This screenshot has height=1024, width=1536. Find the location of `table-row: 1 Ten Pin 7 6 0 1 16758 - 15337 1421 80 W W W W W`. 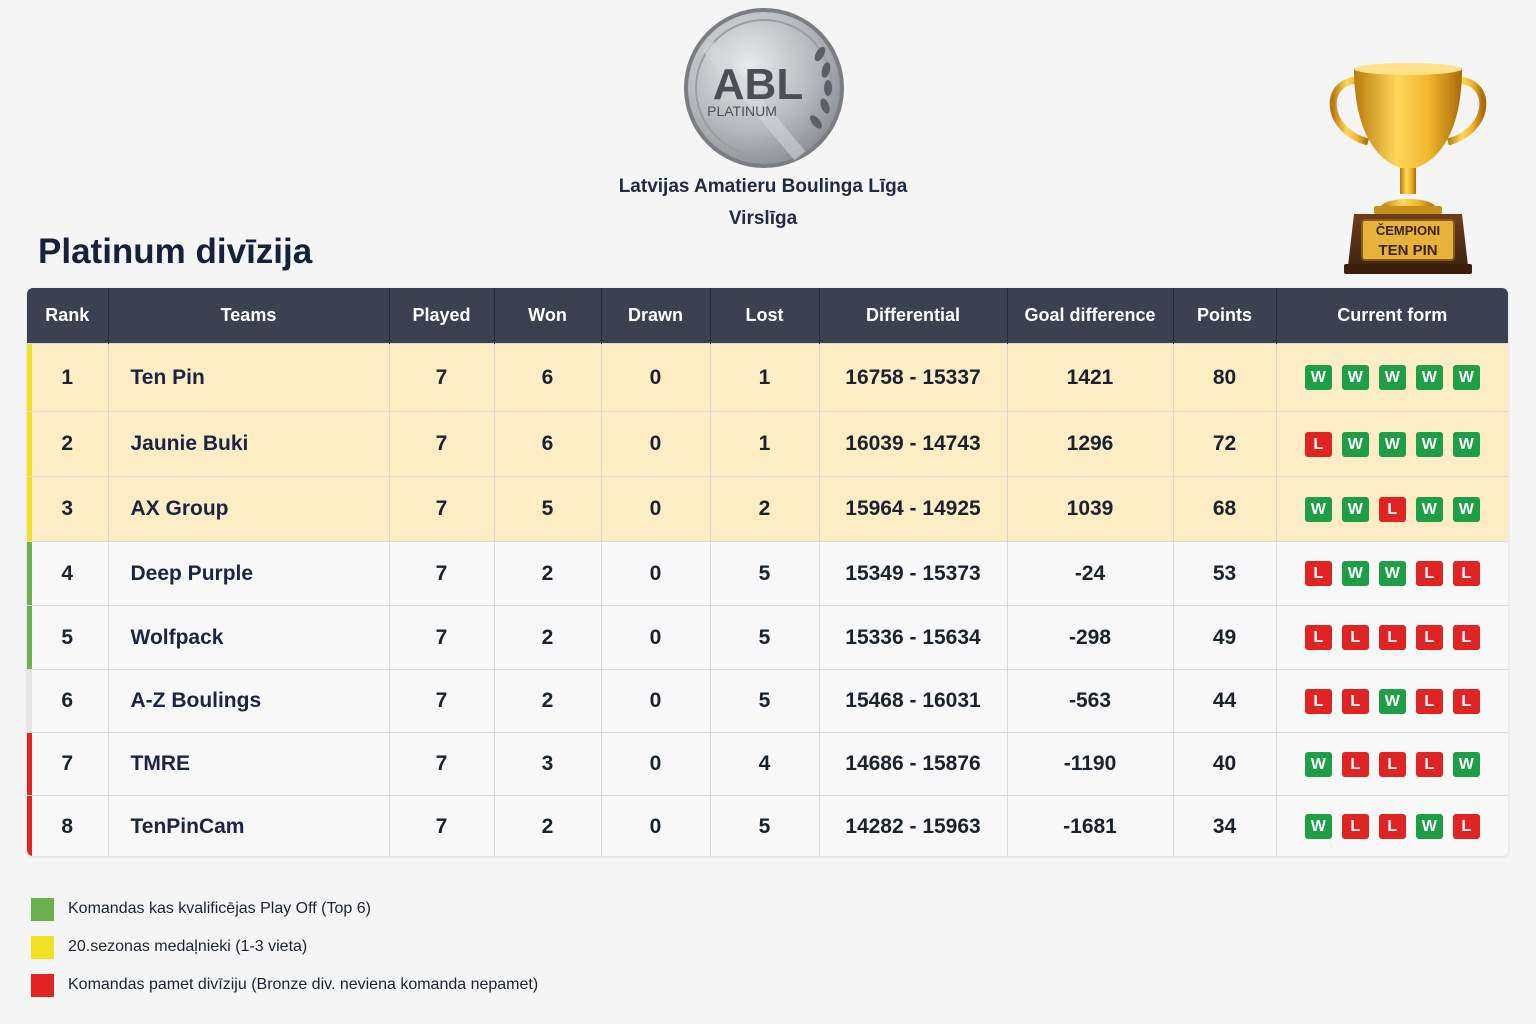

table-row: 1 Ten Pin 7 6 0 1 16758 - 15337 1421 80 W W W W W is located at coordinates (767, 377).